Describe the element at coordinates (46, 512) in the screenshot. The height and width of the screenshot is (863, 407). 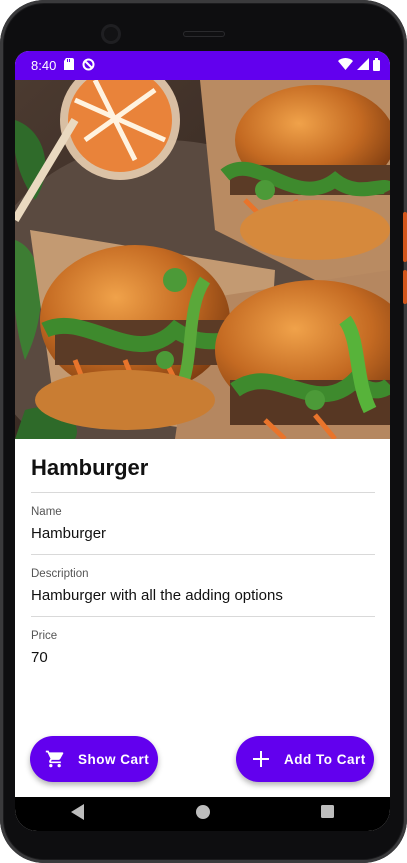
I see `name-label: Name` at that location.